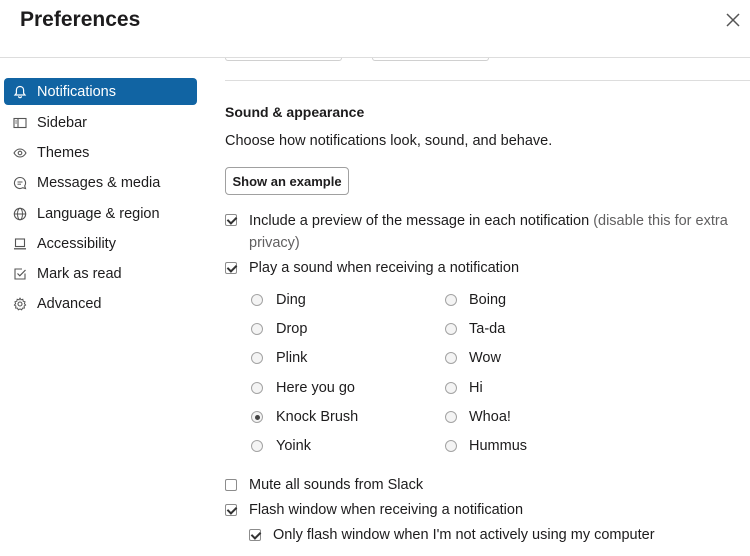 Image resolution: width=750 pixels, height=556 pixels. I want to click on sound-radio-drop, so click(257, 329).